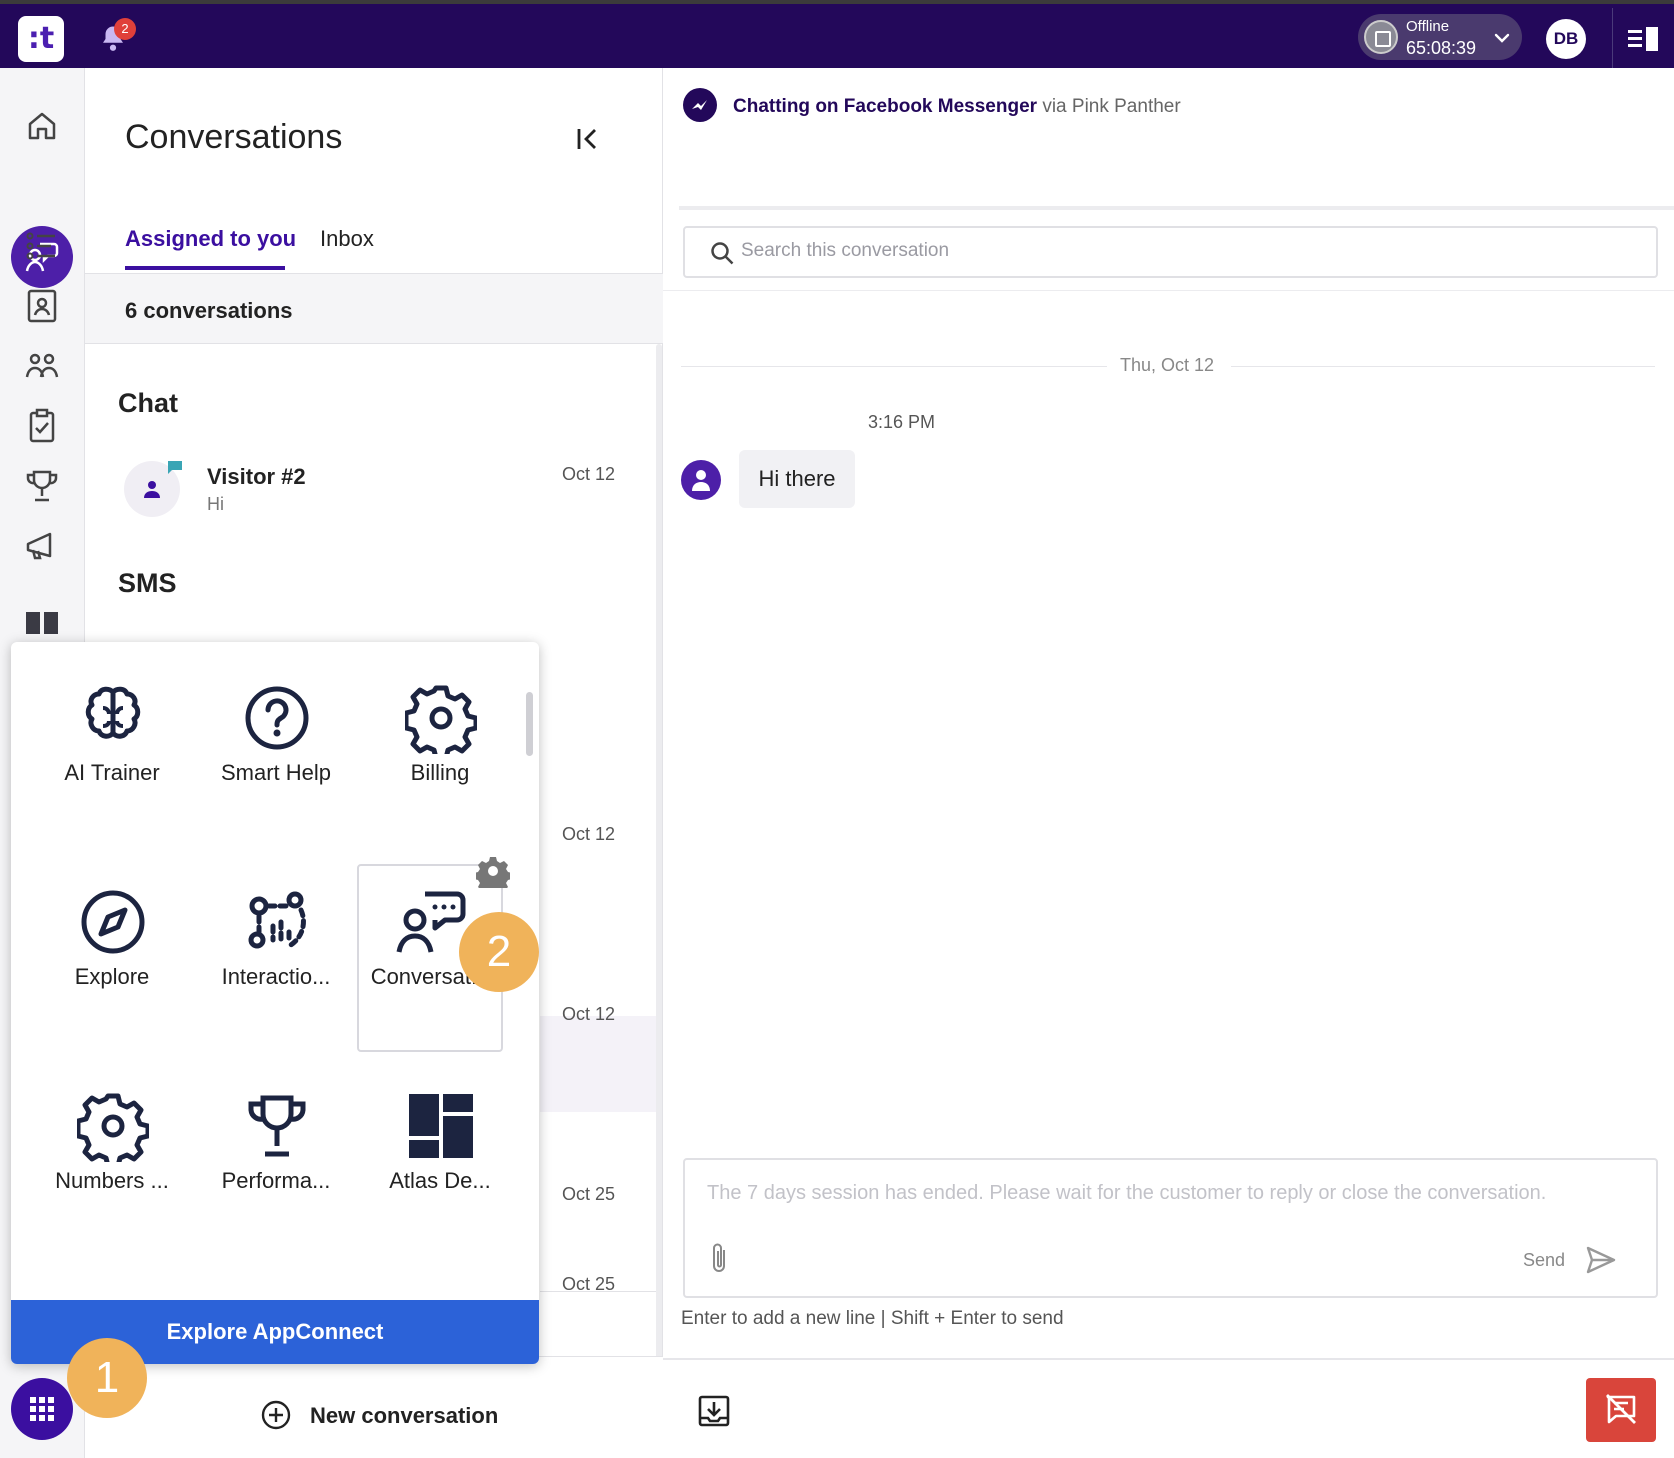 The height and width of the screenshot is (1458, 1674). What do you see at coordinates (1502, 38) in the screenshot?
I see `chevron-down-icon` at bounding box center [1502, 38].